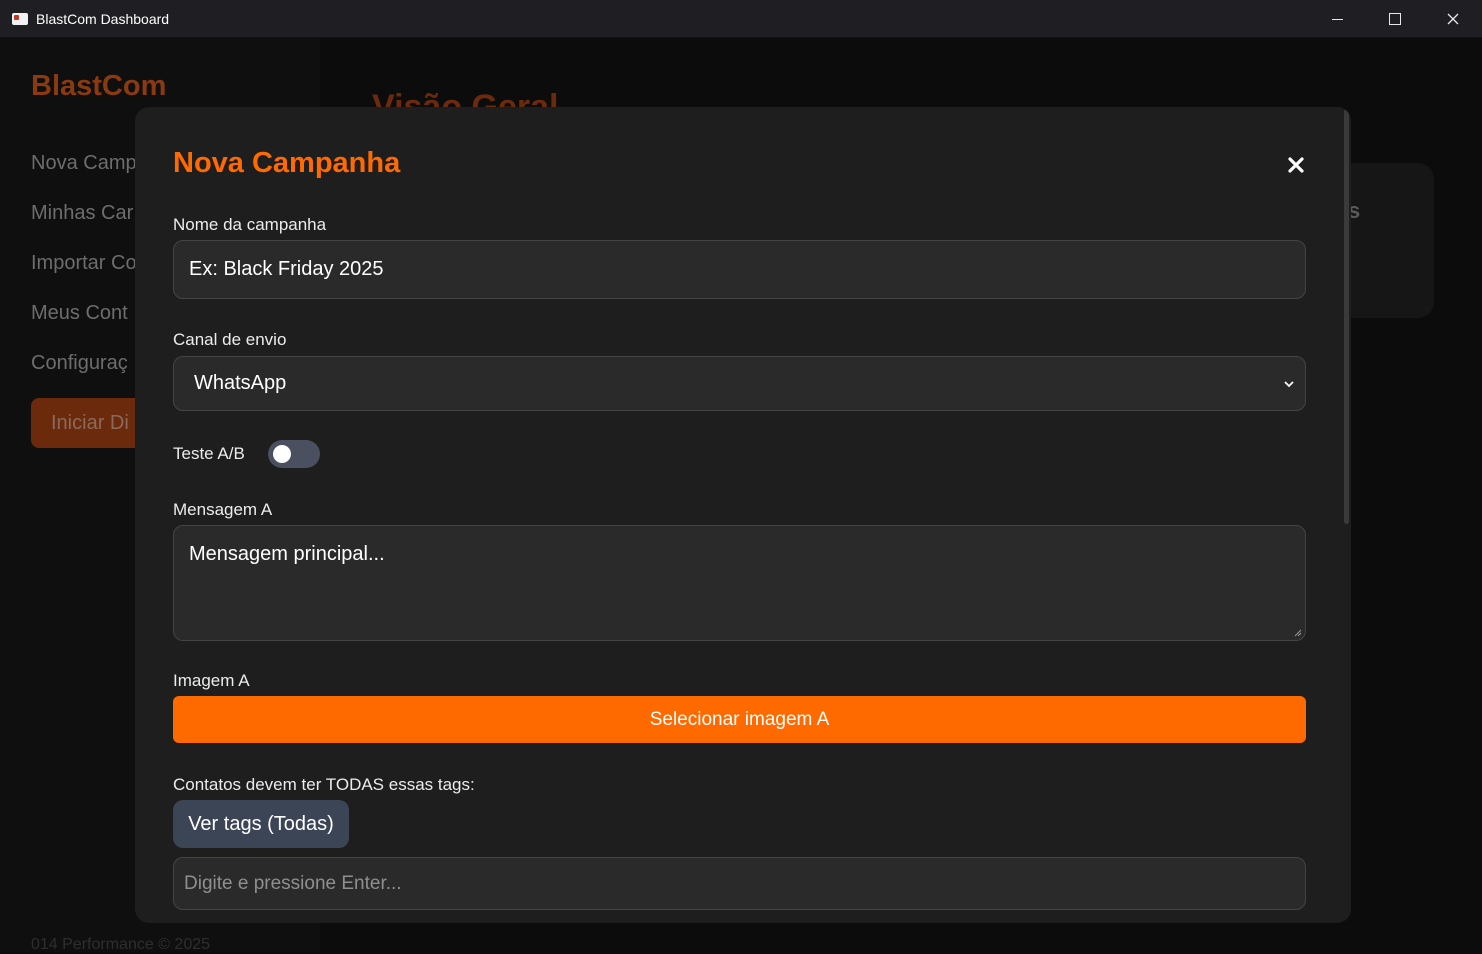  What do you see at coordinates (223, 509) in the screenshot?
I see `message-a-label: Mensagem A` at bounding box center [223, 509].